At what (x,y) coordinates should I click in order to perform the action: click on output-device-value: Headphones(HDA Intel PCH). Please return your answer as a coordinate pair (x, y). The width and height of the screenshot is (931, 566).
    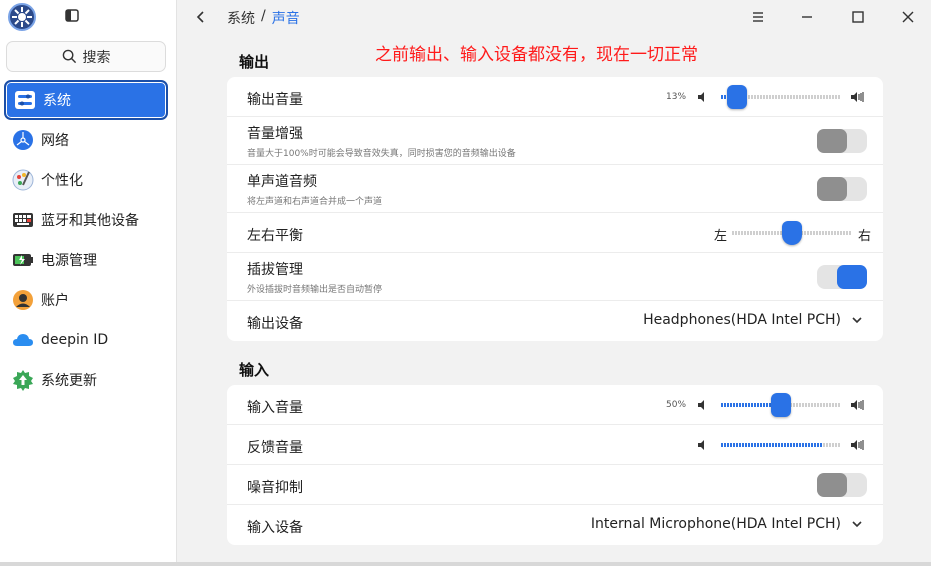
    Looking at the image, I should click on (742, 320).